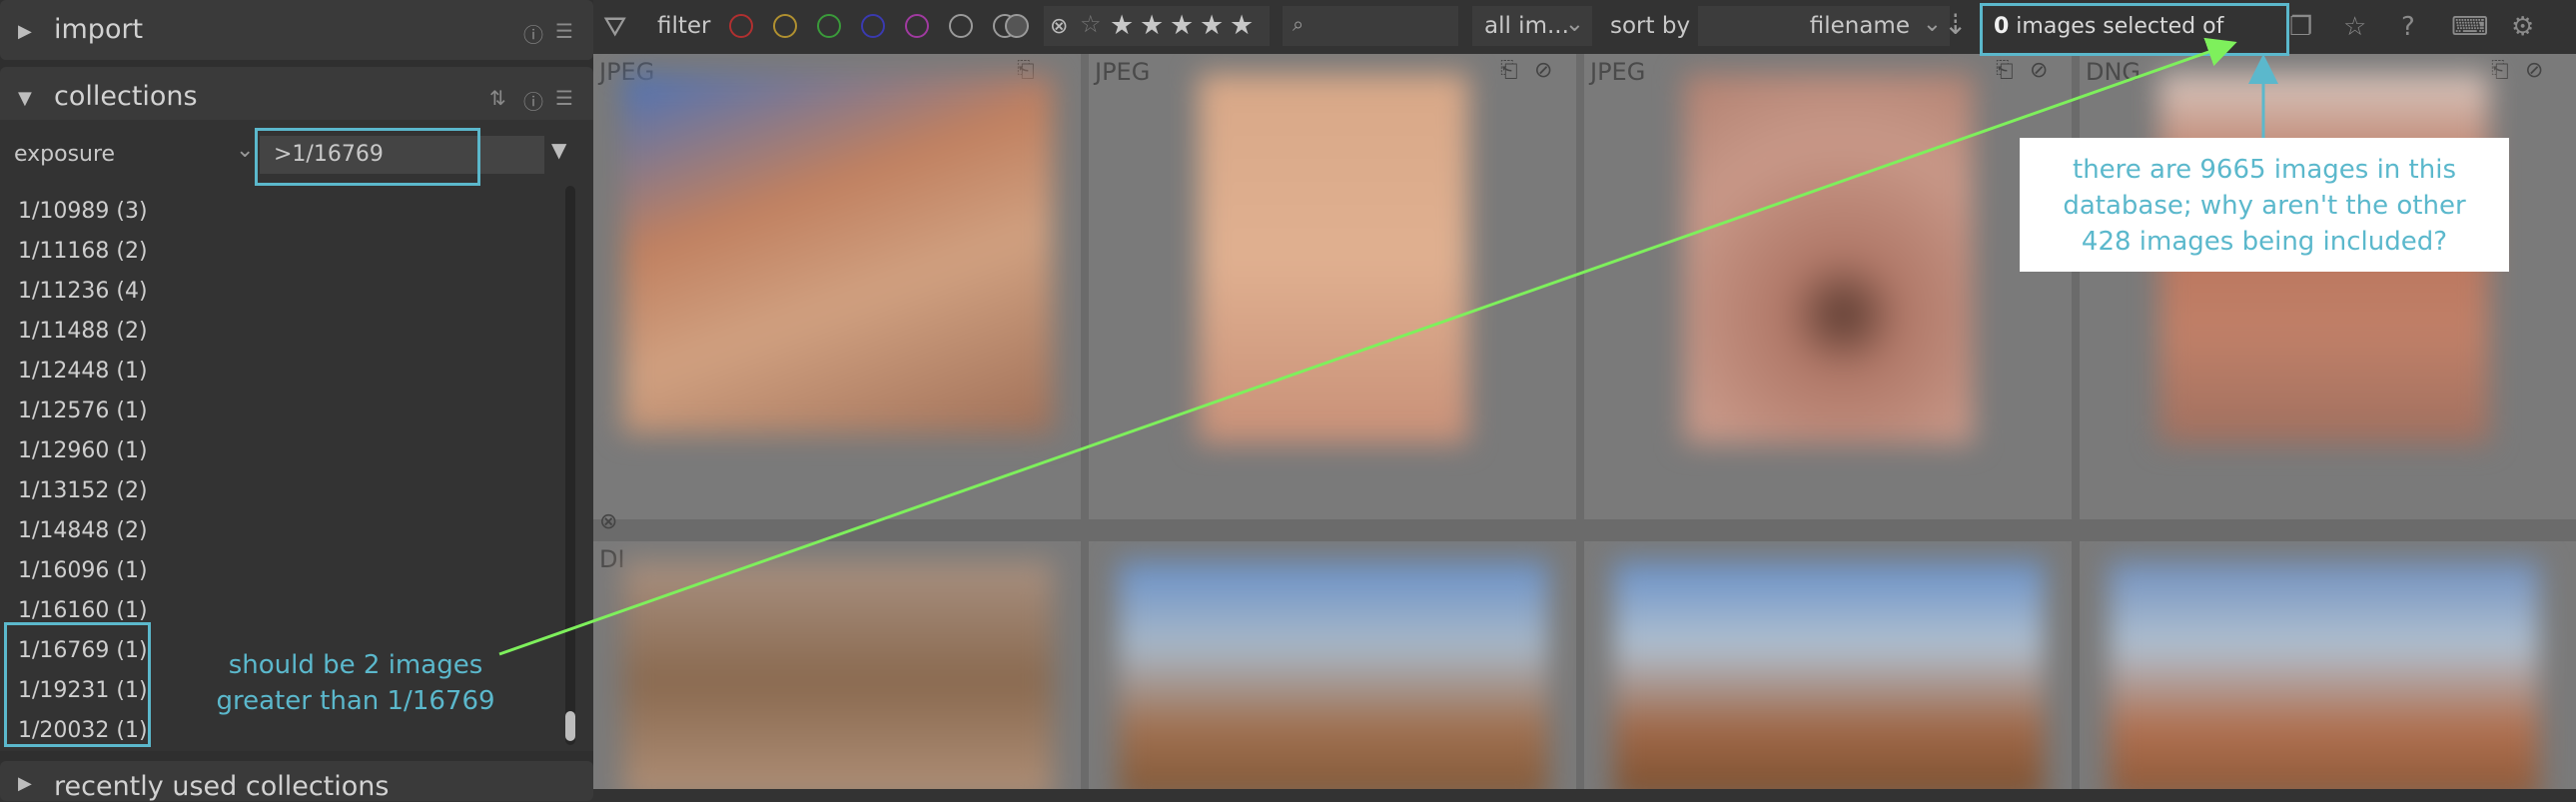 Image resolution: width=2576 pixels, height=802 pixels. I want to click on sort-field-select: filename ⌄, so click(1824, 26).